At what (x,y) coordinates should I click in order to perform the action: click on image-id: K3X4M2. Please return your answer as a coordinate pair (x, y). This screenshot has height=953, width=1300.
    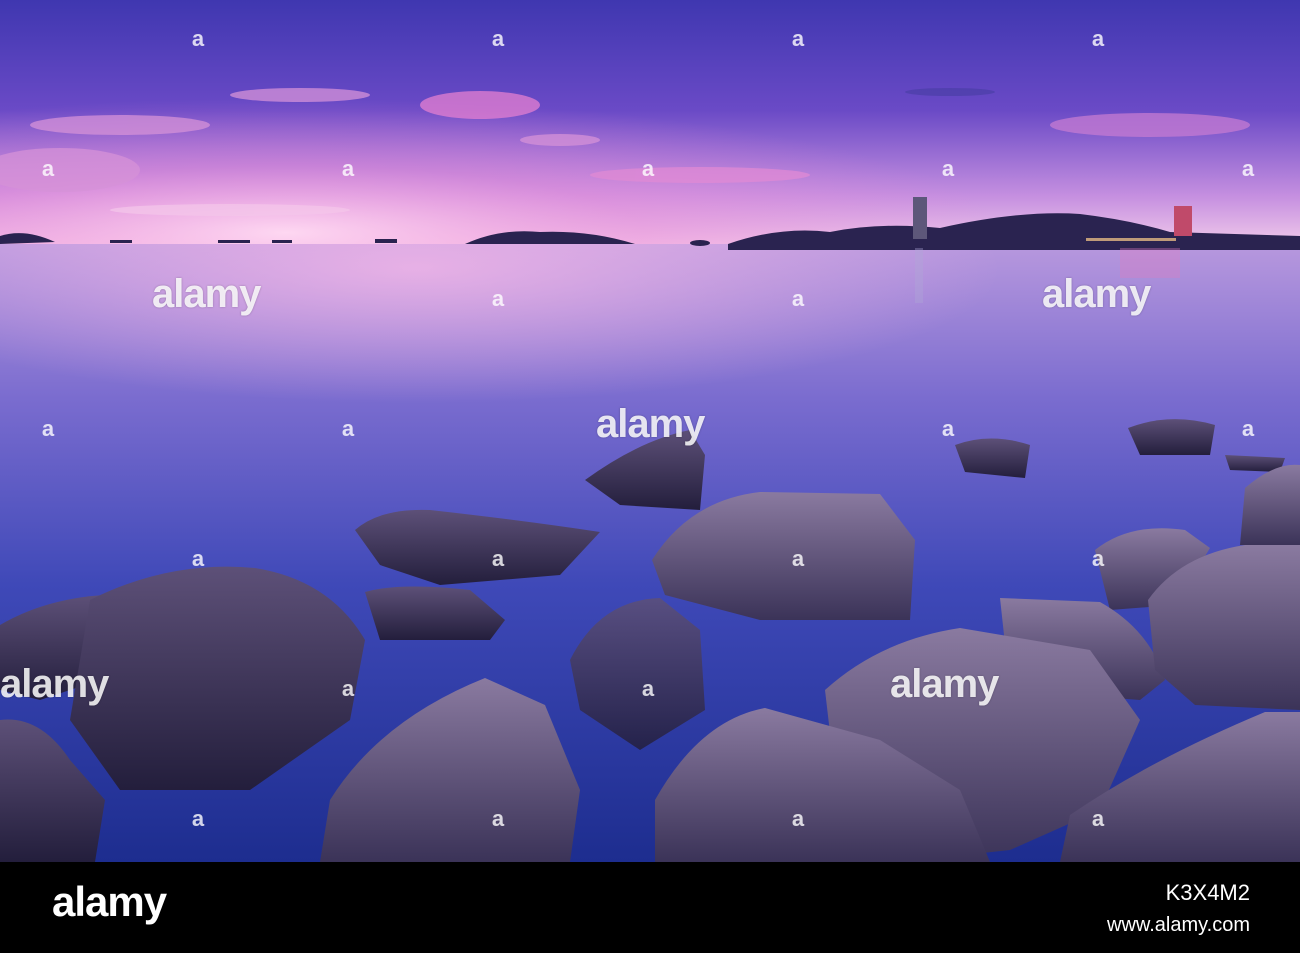
    Looking at the image, I should click on (1207, 892).